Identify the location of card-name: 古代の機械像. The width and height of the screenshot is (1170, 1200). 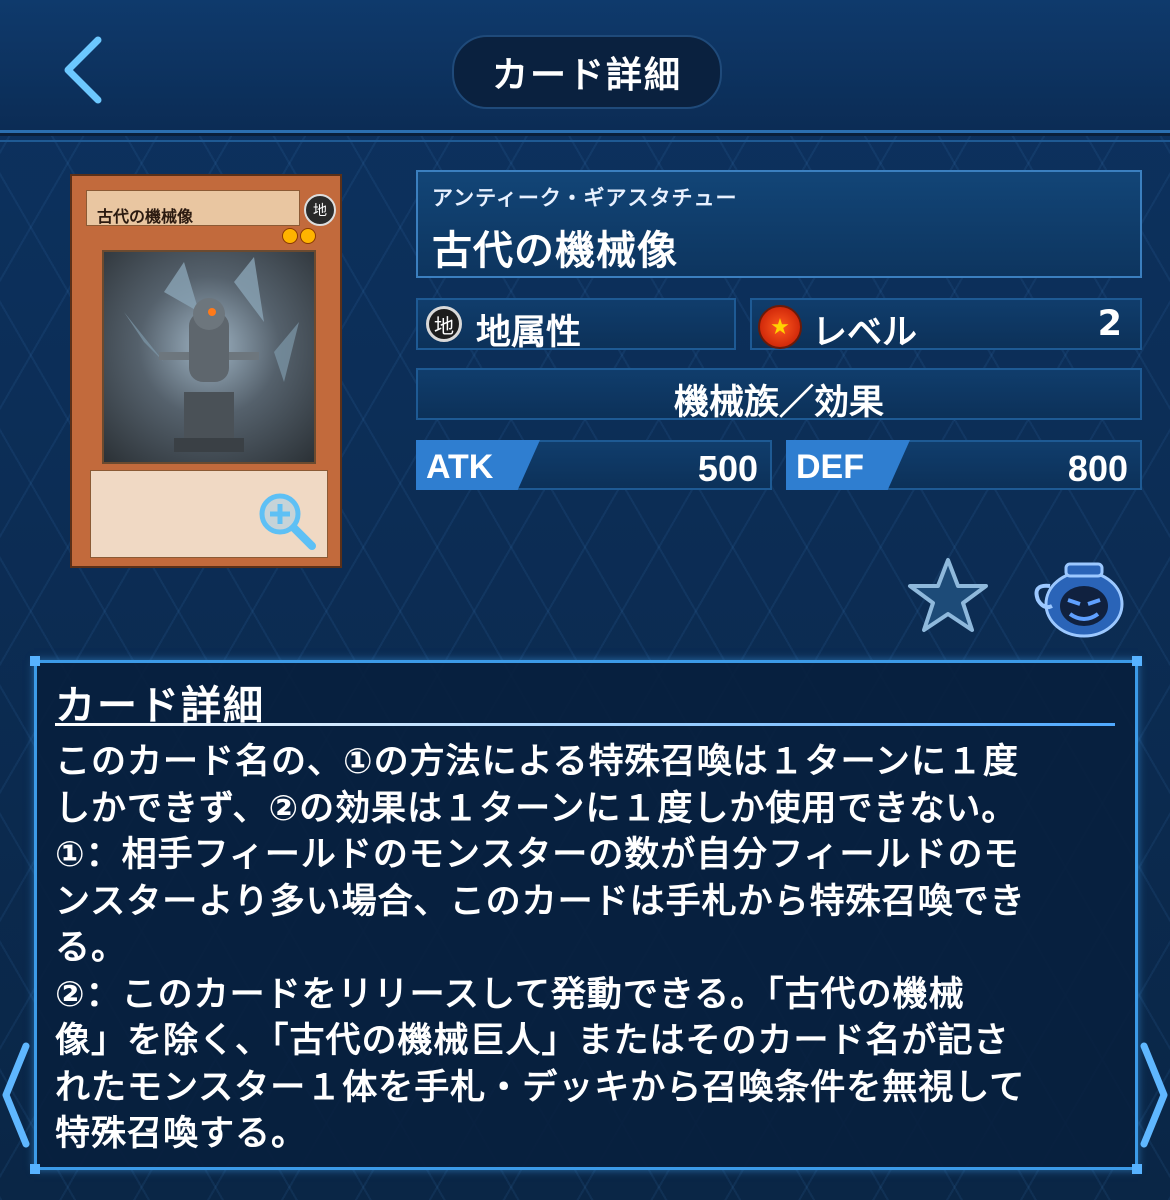
(555, 251).